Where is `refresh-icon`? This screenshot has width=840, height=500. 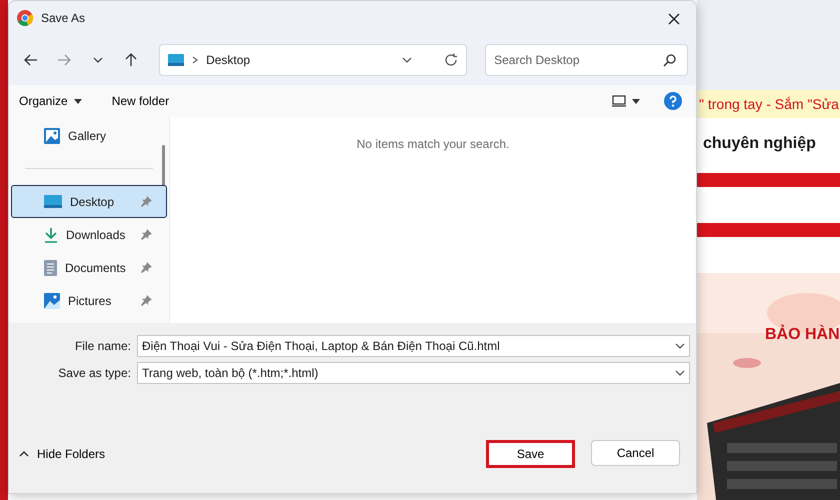 refresh-icon is located at coordinates (451, 60).